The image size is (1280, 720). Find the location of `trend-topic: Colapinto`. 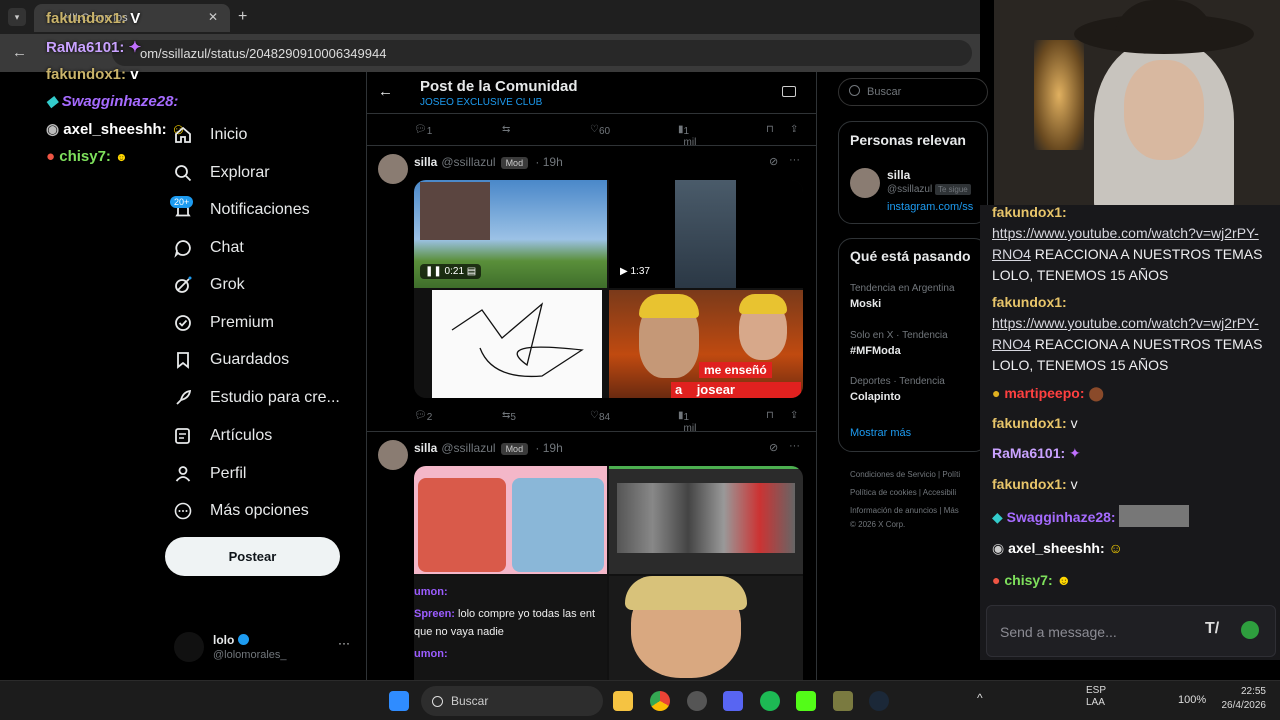

trend-topic: Colapinto is located at coordinates (915, 397).